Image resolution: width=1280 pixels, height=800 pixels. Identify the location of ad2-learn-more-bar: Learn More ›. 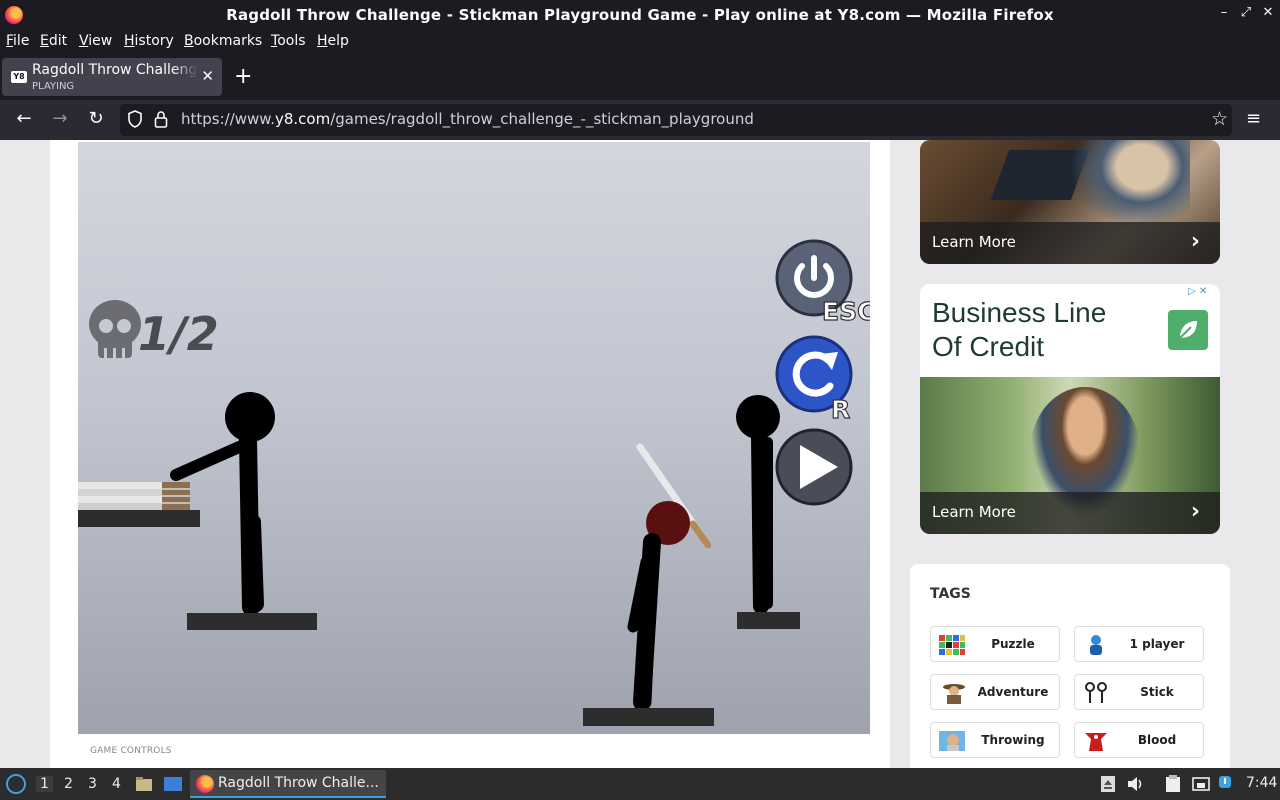
(1070, 513).